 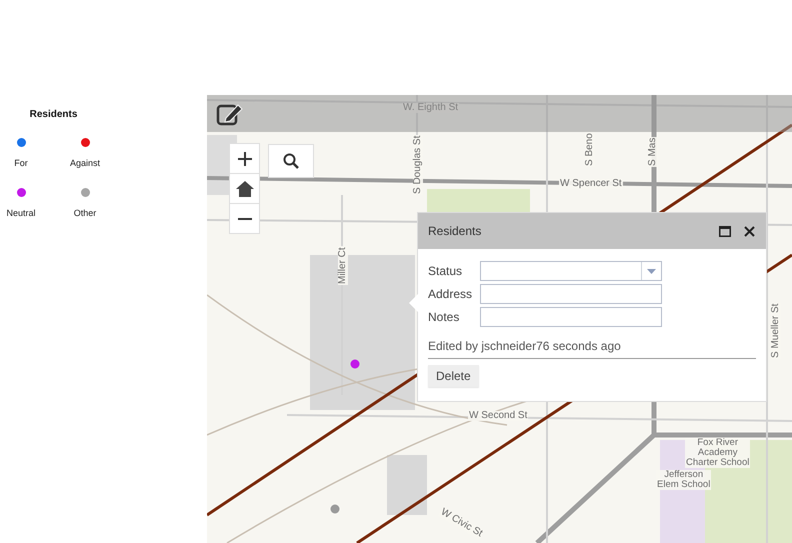 I want to click on search-icon, so click(x=291, y=161).